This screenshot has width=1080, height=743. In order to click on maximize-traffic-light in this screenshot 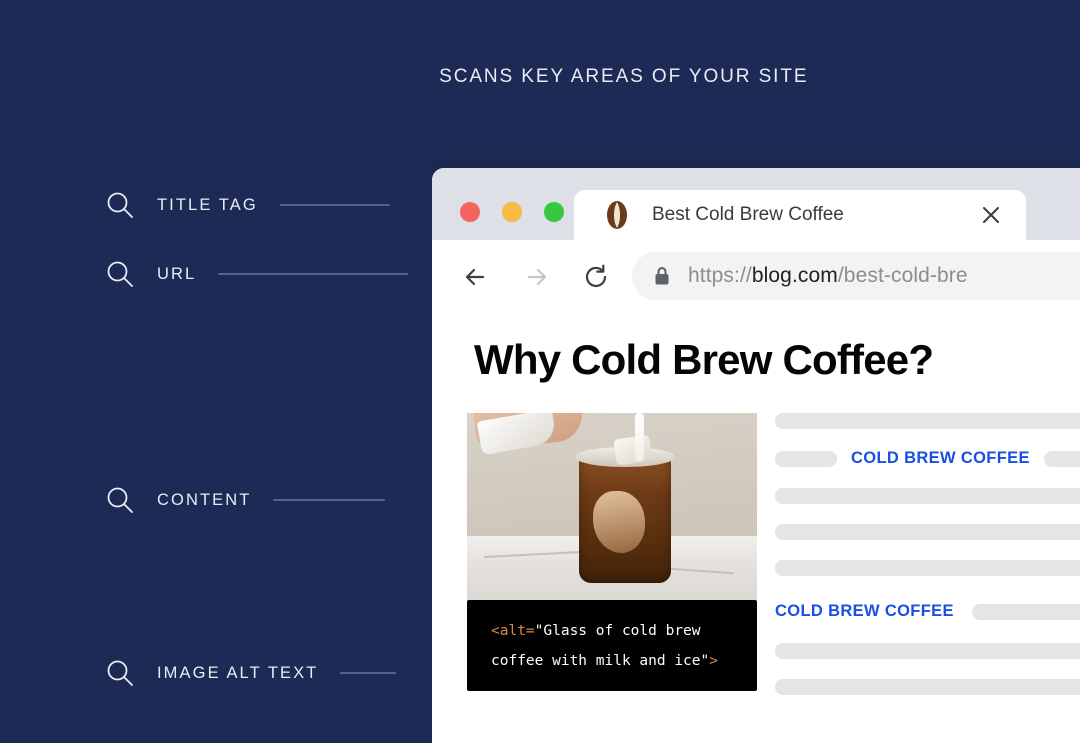, I will do `click(554, 212)`.